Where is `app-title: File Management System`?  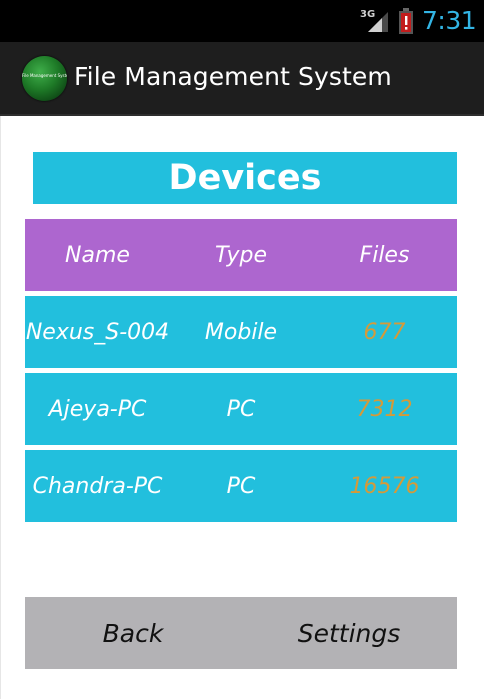 app-title: File Management System is located at coordinates (233, 76).